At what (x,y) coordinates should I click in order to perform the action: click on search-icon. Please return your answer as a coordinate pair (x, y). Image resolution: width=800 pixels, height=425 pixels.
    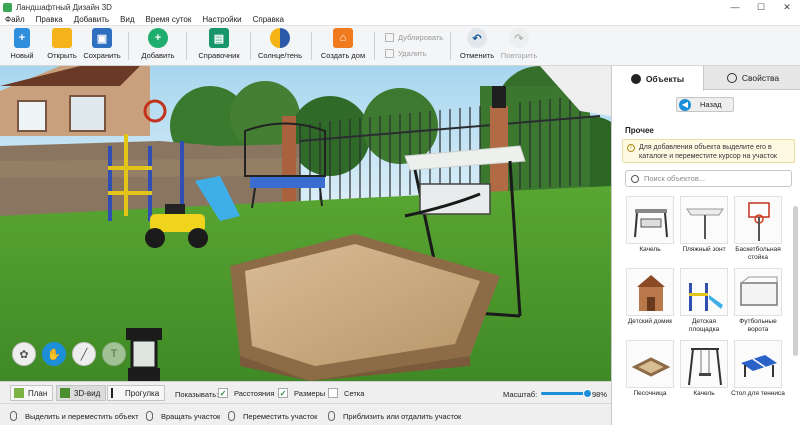
    Looking at the image, I should click on (635, 178).